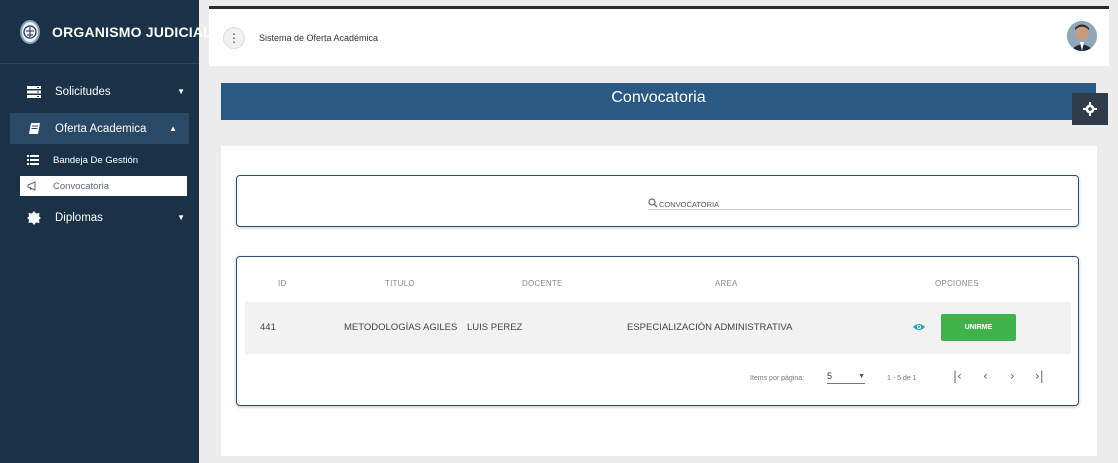  What do you see at coordinates (659, 36) in the screenshot?
I see `top-bar: ⋮ Sistema de Oferta Académica` at bounding box center [659, 36].